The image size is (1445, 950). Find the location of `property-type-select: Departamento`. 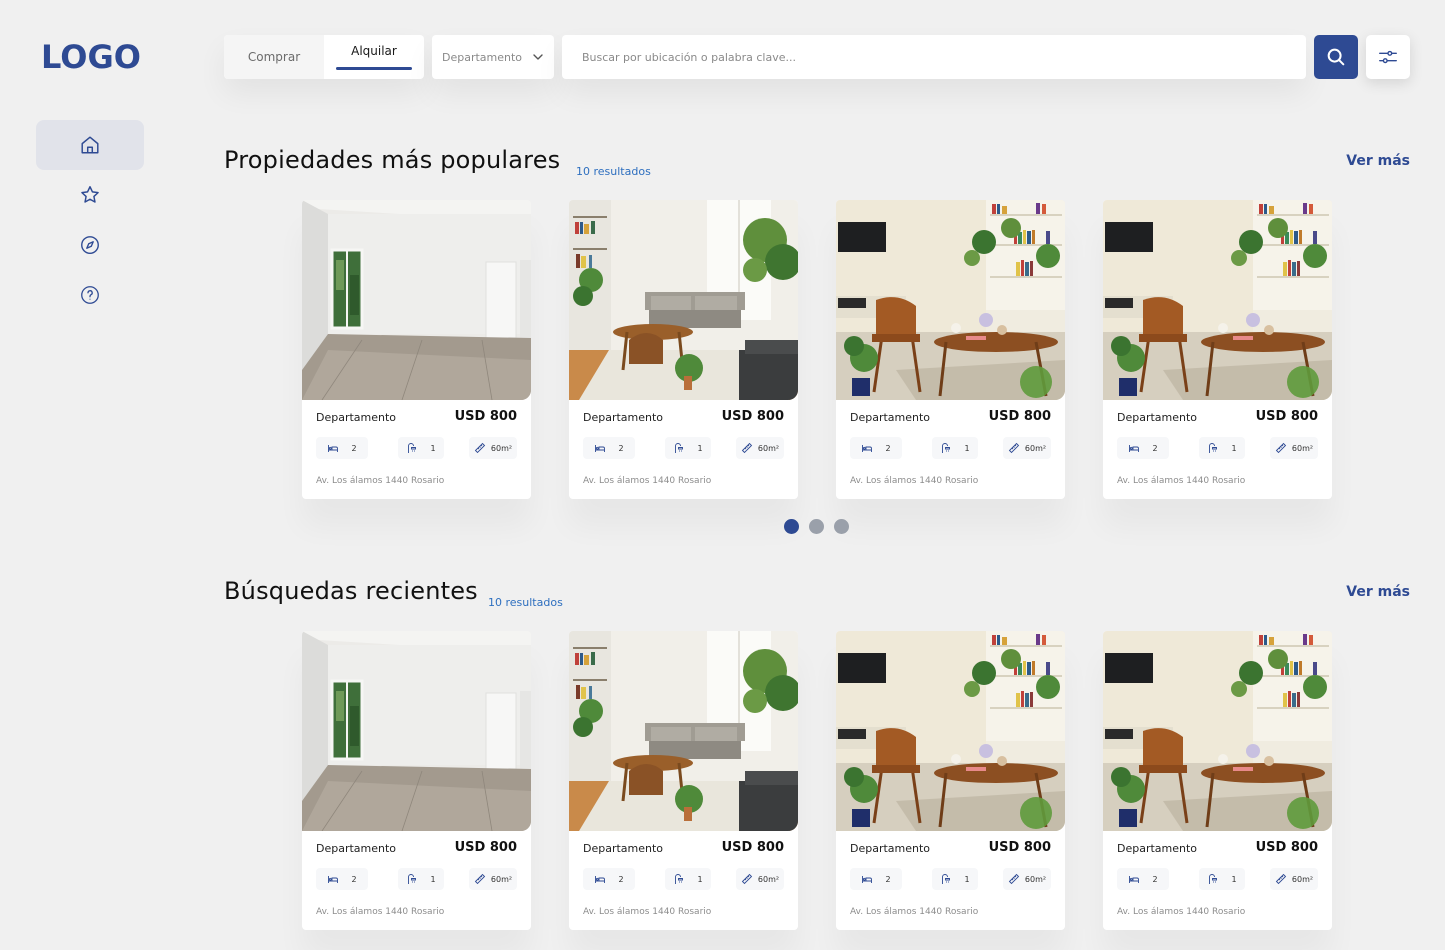

property-type-select: Departamento is located at coordinates (493, 57).